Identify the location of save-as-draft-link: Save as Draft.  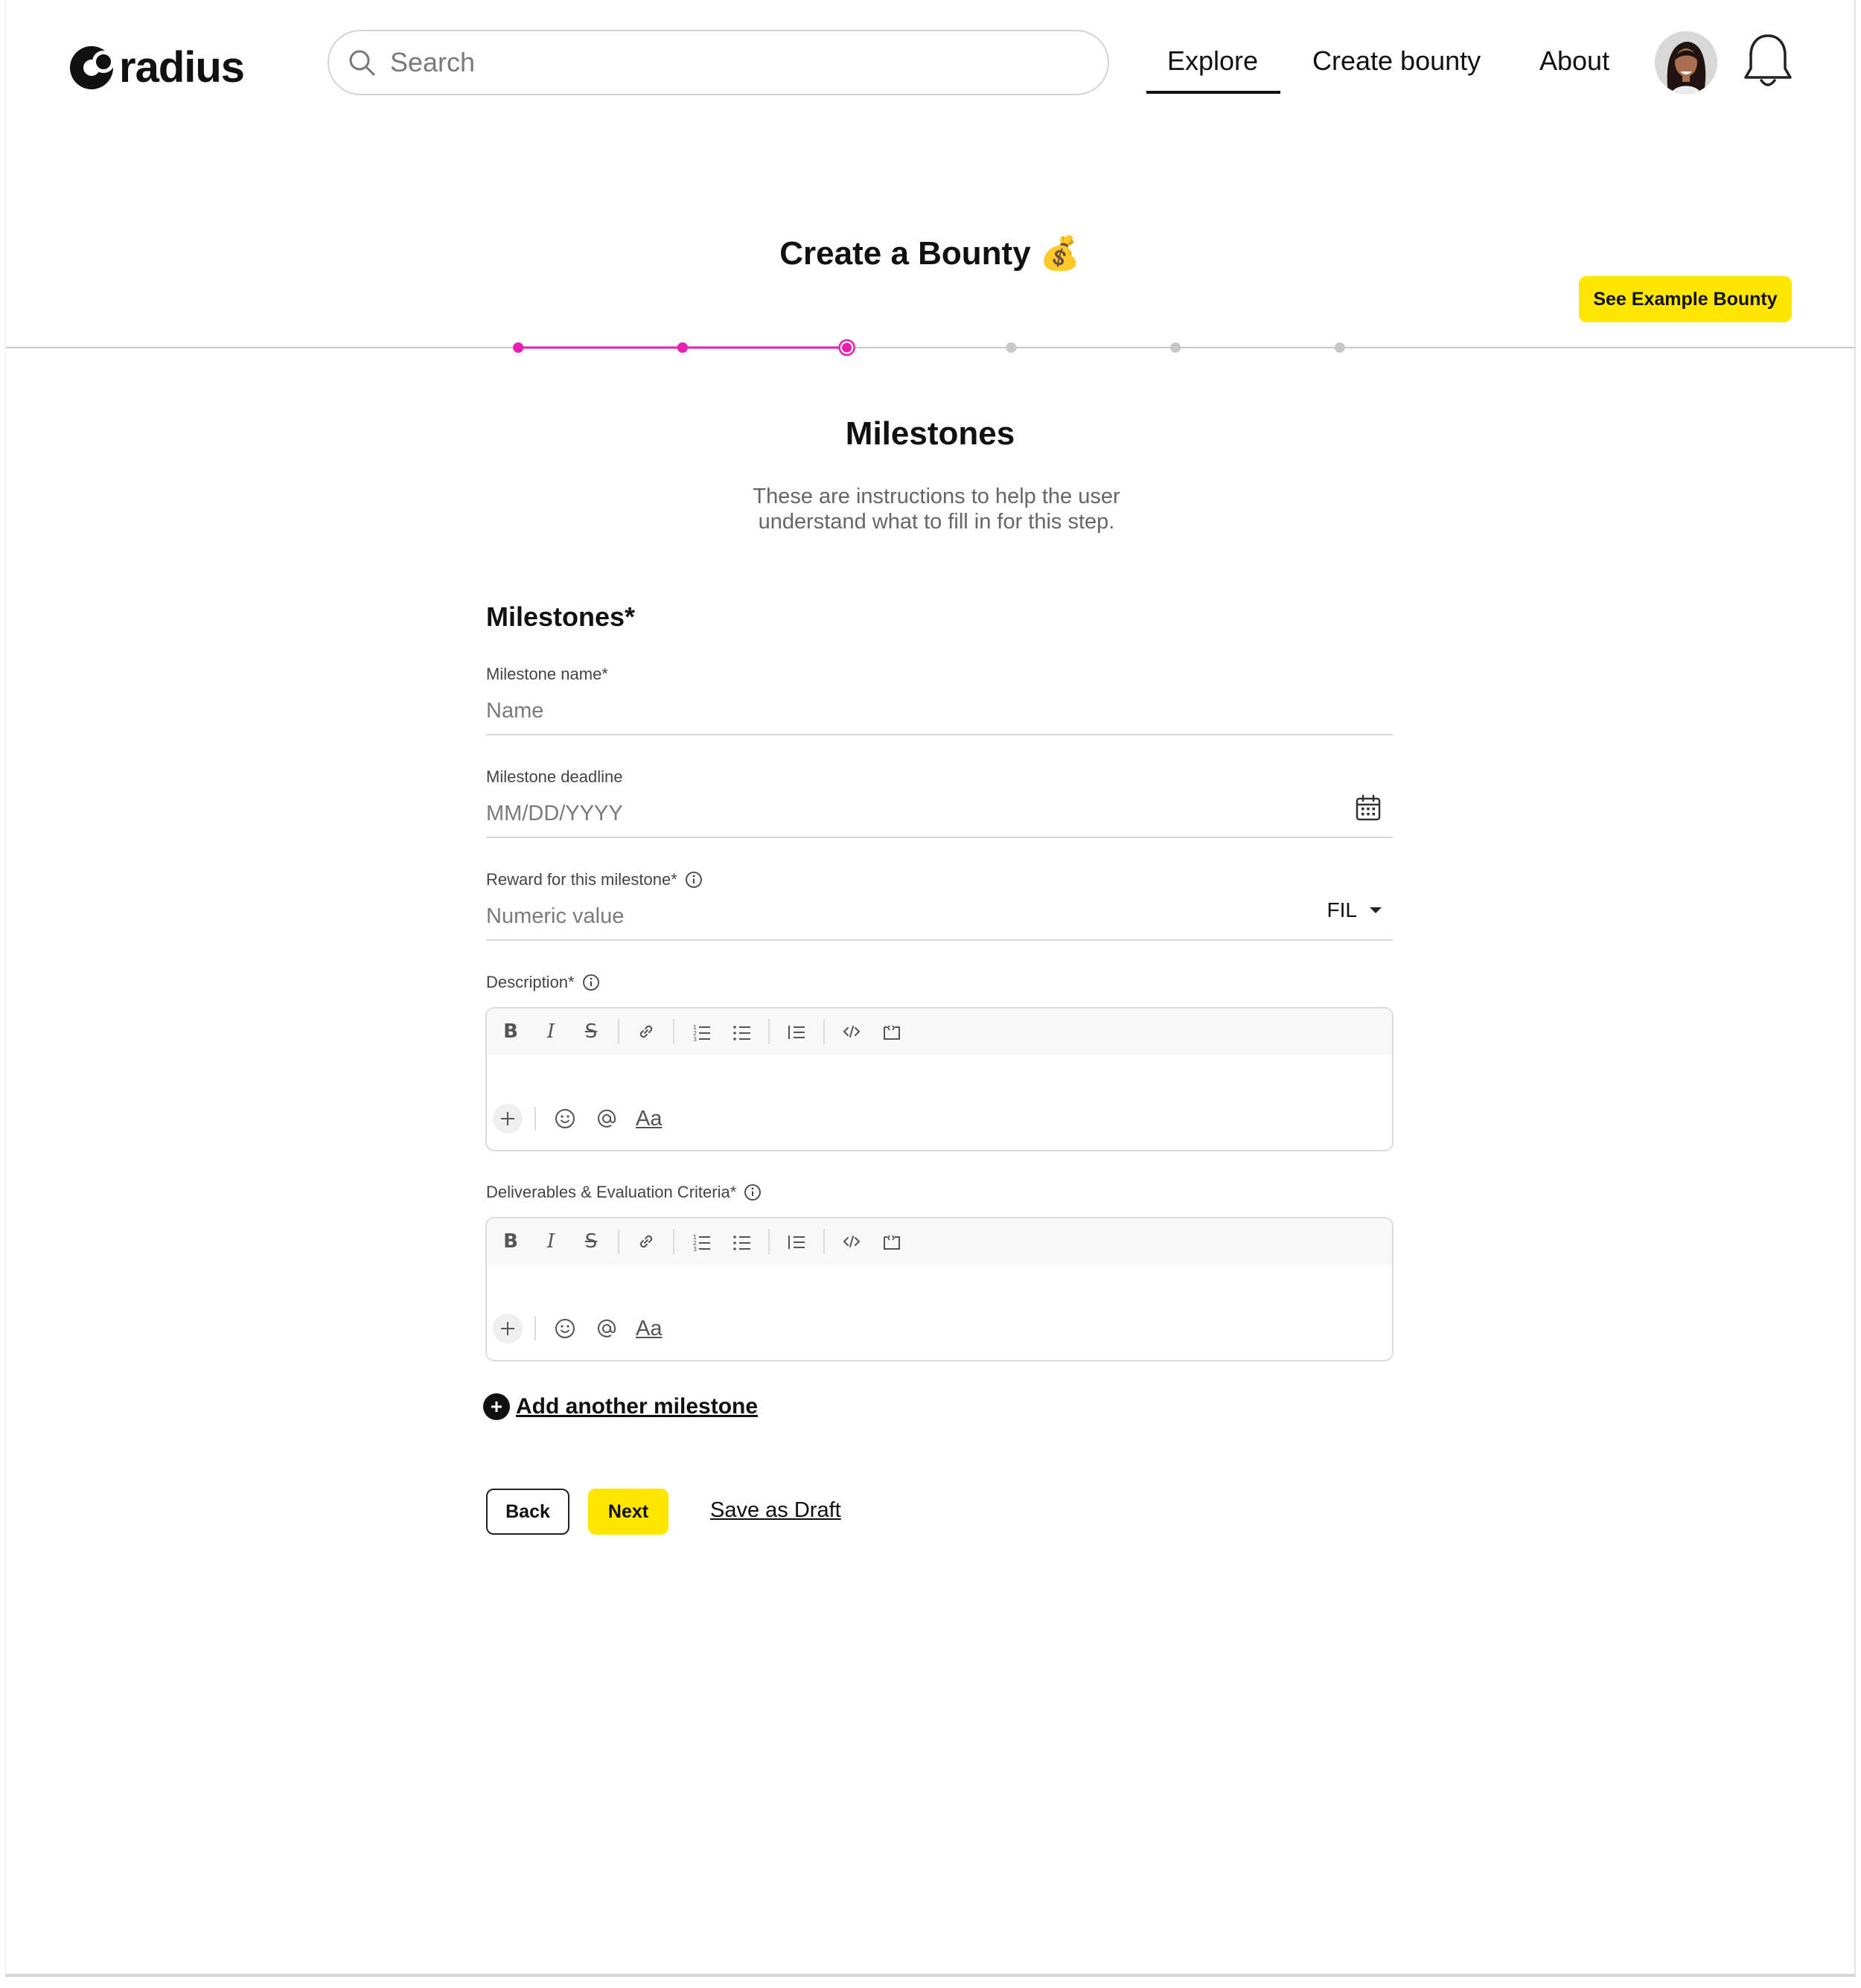
(775, 1510).